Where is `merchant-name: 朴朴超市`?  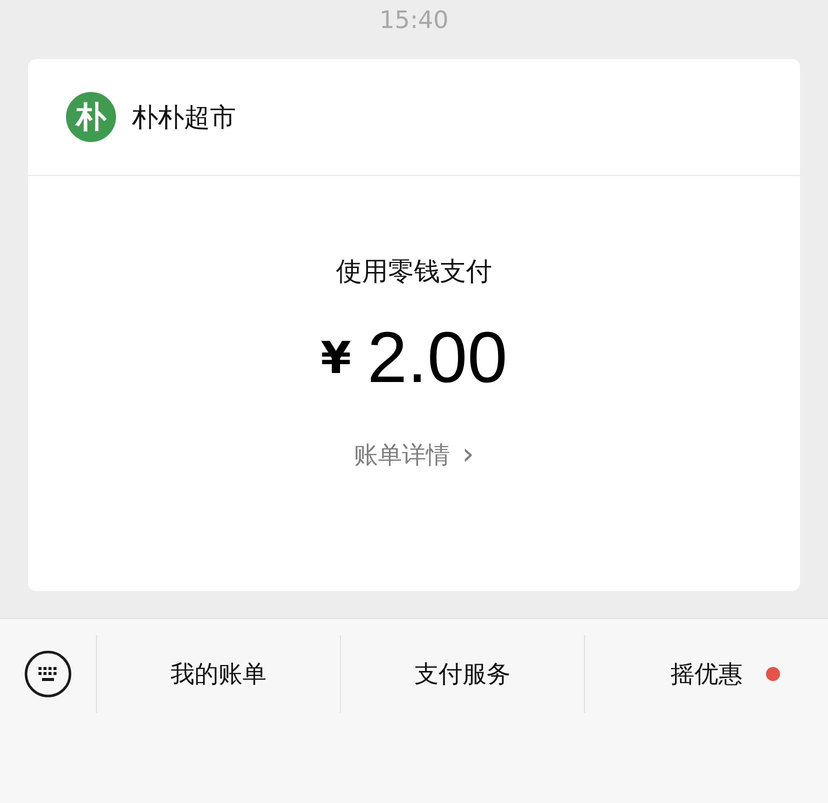
merchant-name: 朴朴超市 is located at coordinates (184, 118).